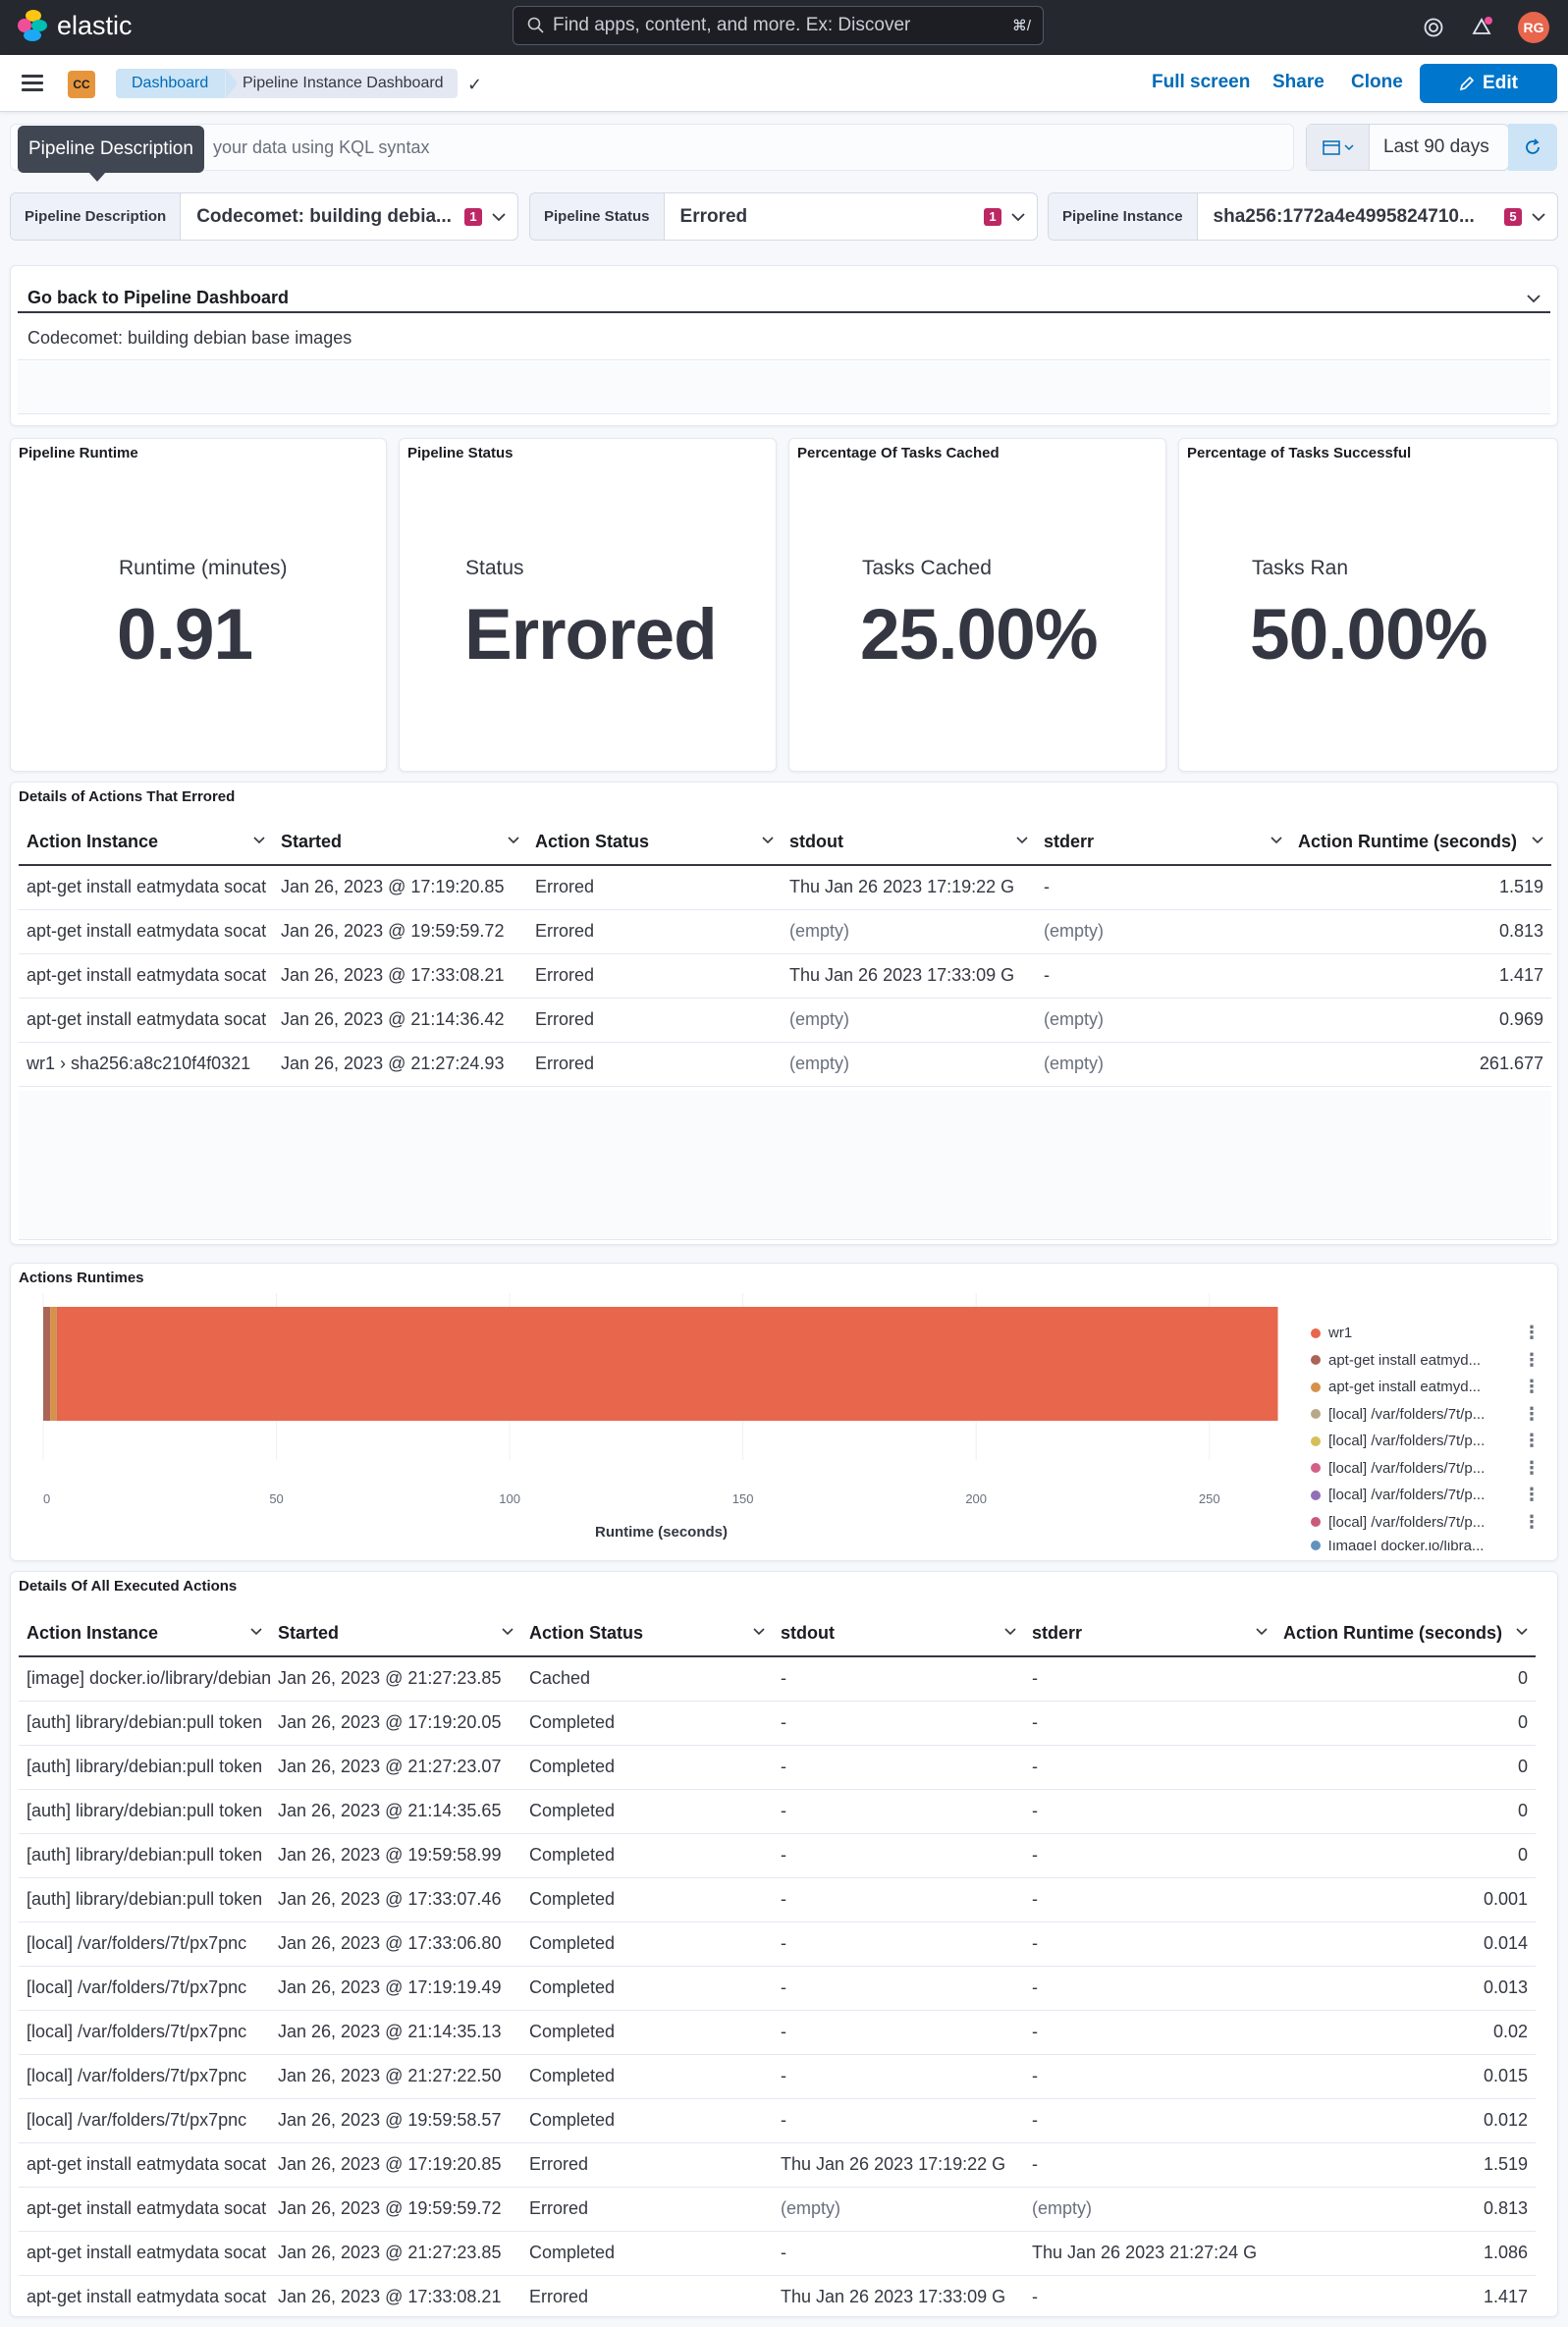 The image size is (1568, 2327). Describe the element at coordinates (784, 337) in the screenshot. I see `list-item: Codecomet: building debian base images` at that location.